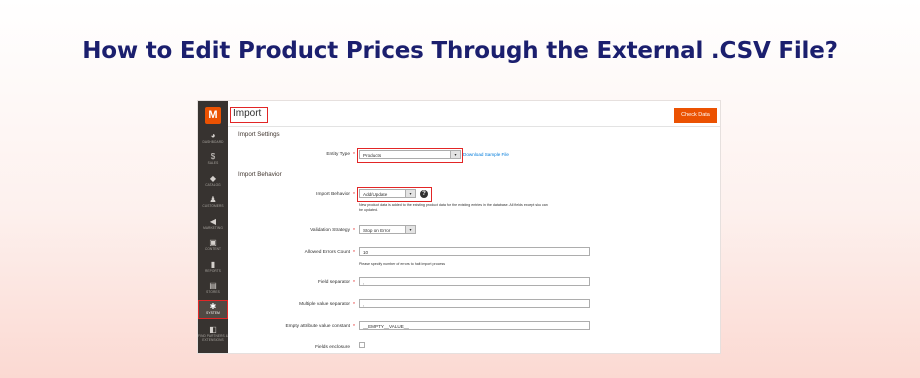  I want to click on extensions-icon: ◧, so click(213, 329).